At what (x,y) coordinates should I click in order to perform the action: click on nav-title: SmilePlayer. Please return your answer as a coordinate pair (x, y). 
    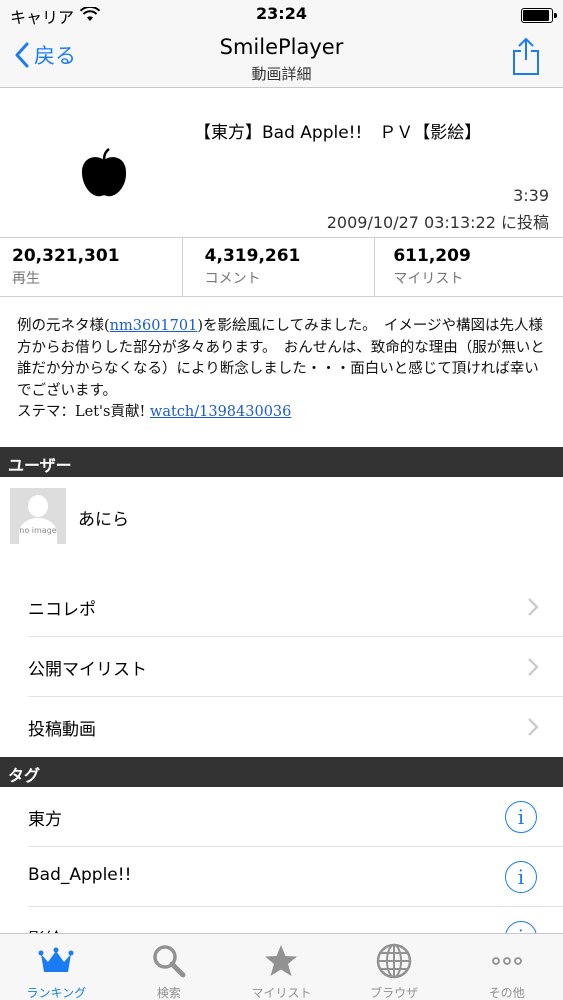
    Looking at the image, I should click on (281, 47).